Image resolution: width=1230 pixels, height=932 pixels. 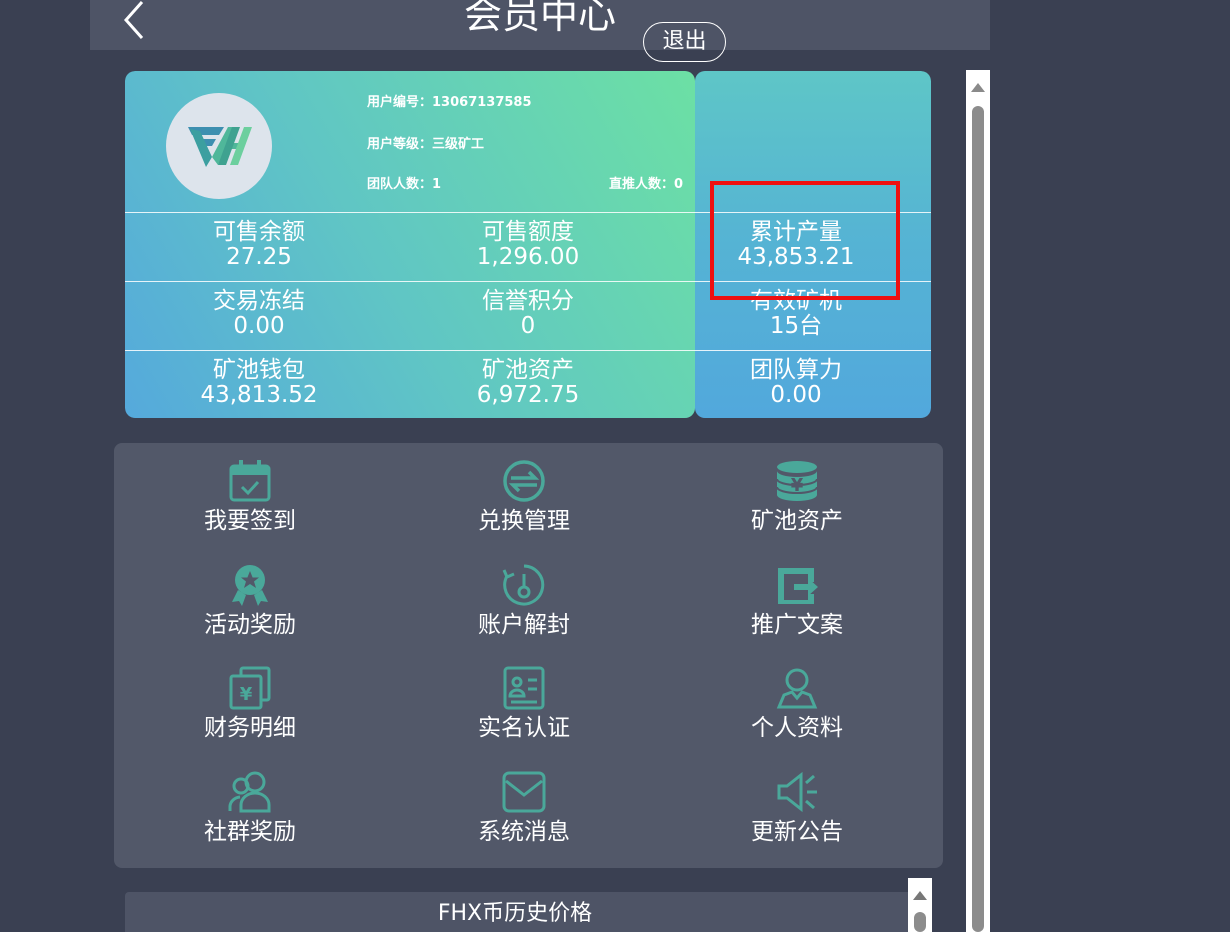 What do you see at coordinates (524, 792) in the screenshot?
I see `envelope-icon` at bounding box center [524, 792].